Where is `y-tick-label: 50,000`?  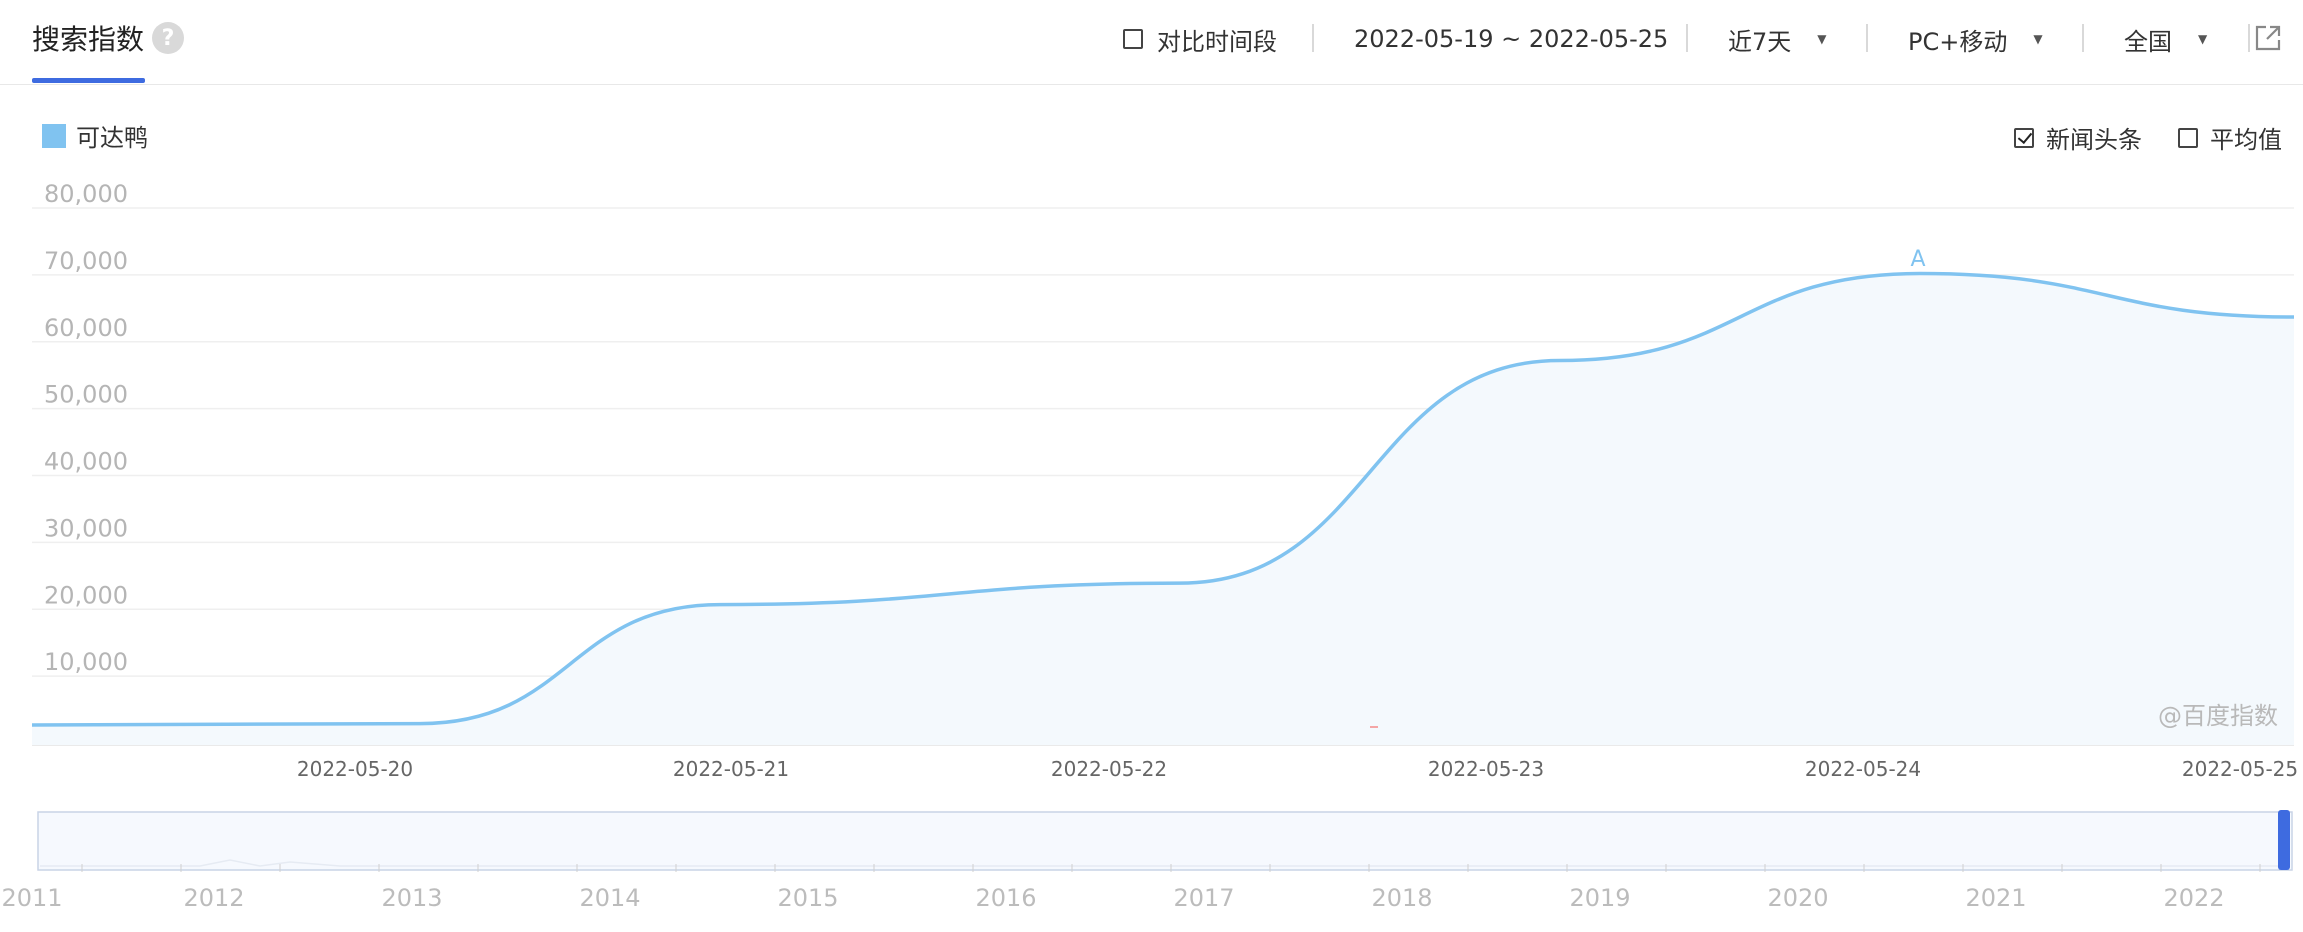
y-tick-label: 50,000 is located at coordinates (86, 395).